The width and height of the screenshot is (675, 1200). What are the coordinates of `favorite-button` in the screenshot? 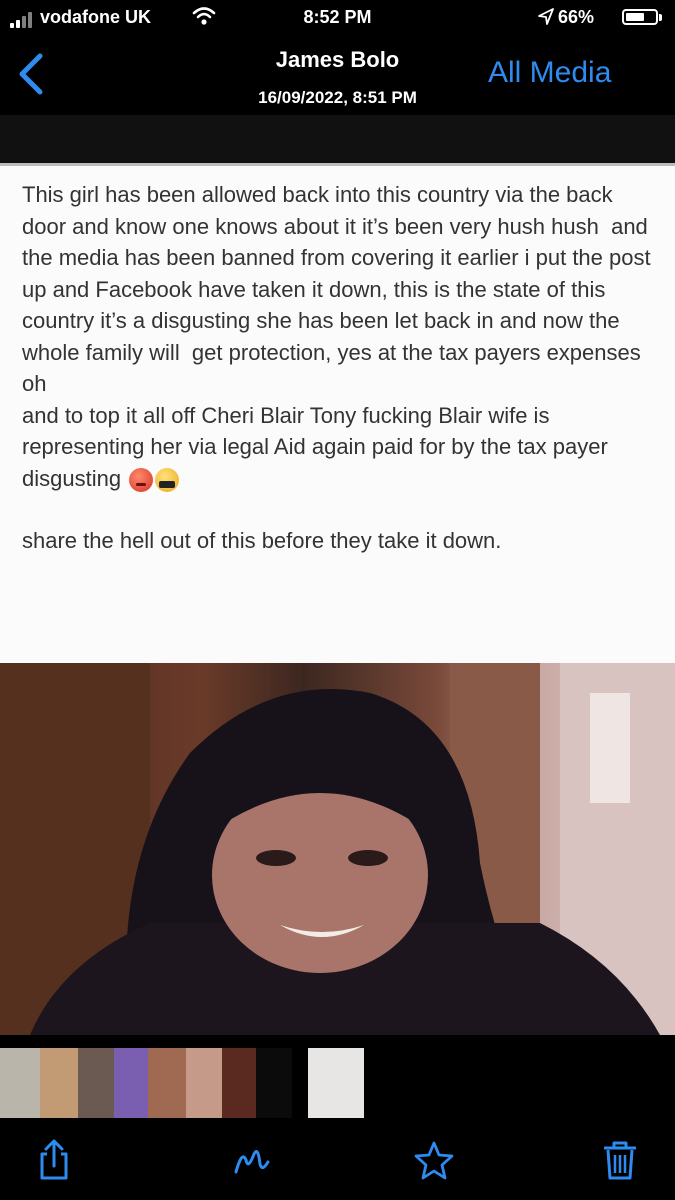 It's located at (434, 1160).